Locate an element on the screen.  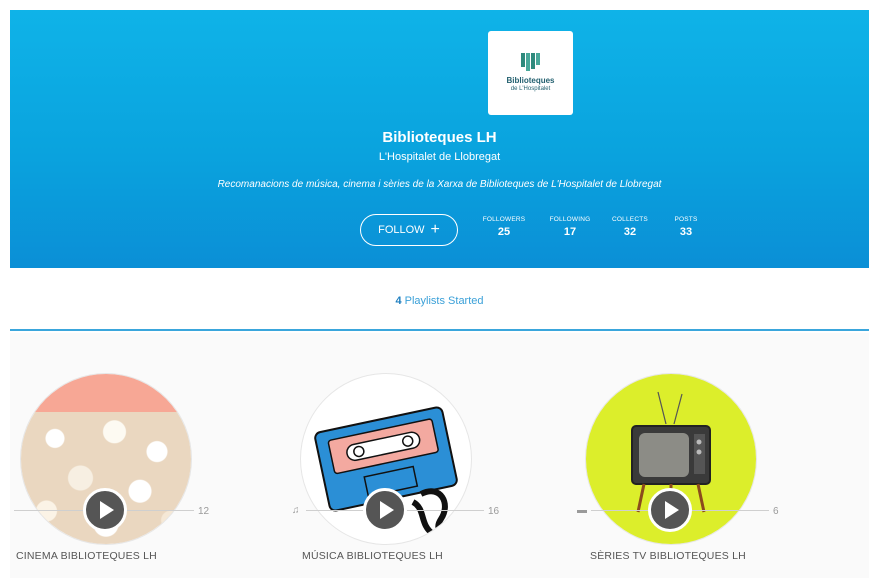
playlist-title: CINEMA BIBLIOTEQUES LH is located at coordinates (86, 556).